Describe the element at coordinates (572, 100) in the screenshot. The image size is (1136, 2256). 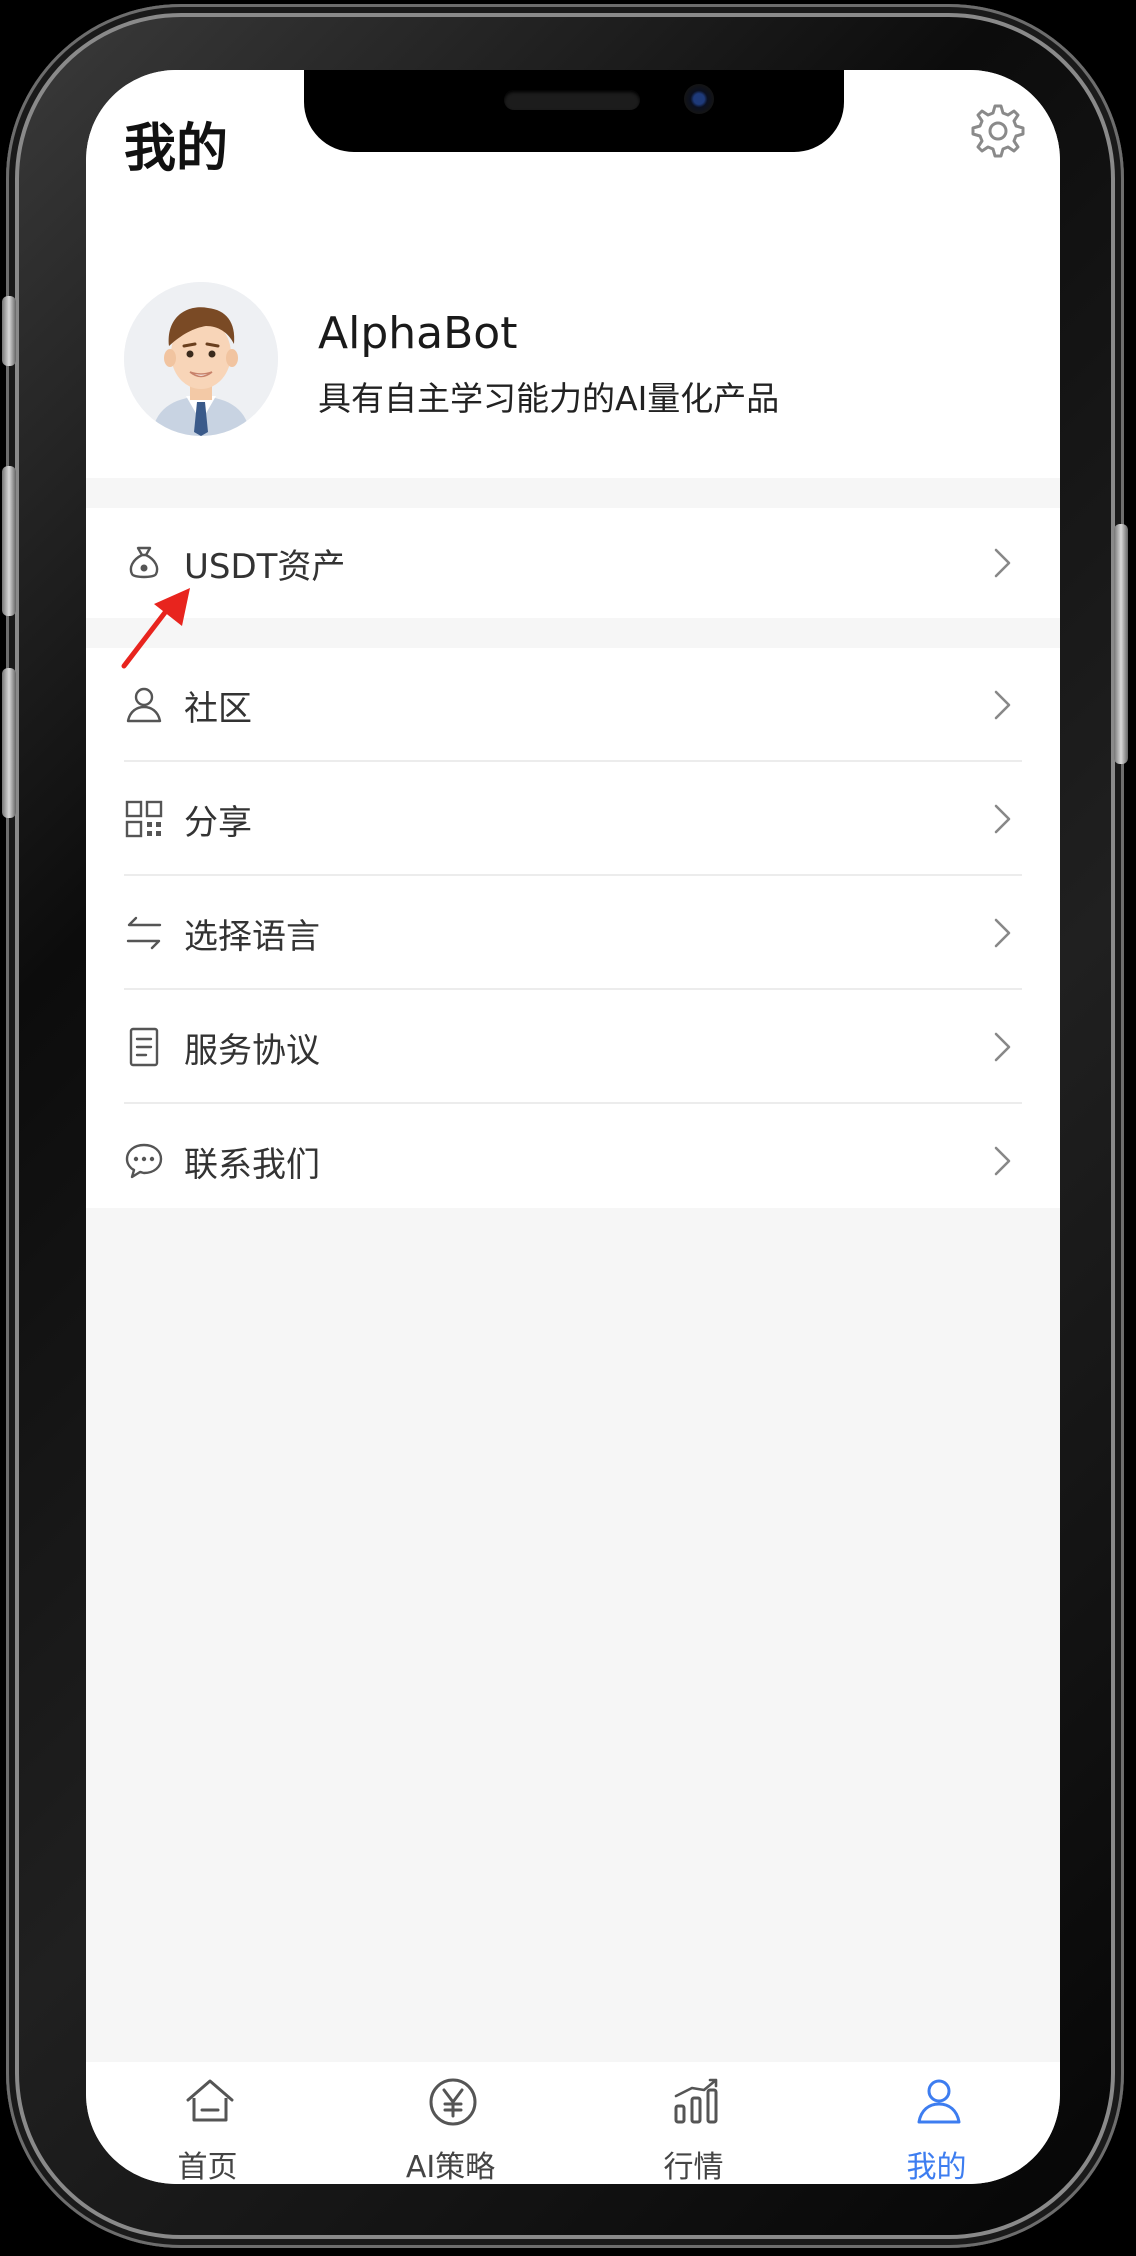
I see `speaker-grille` at that location.